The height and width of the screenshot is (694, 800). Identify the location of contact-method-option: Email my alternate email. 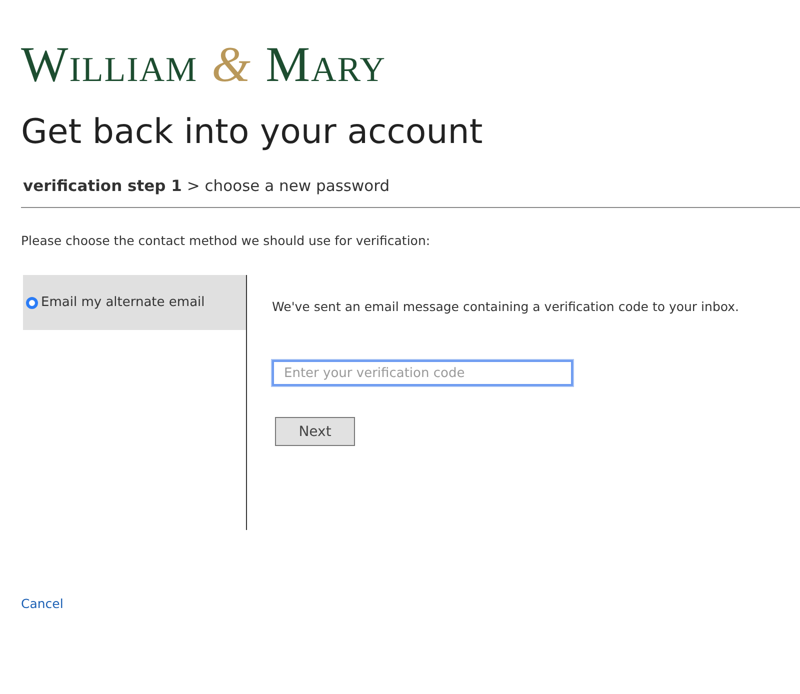
(134, 302).